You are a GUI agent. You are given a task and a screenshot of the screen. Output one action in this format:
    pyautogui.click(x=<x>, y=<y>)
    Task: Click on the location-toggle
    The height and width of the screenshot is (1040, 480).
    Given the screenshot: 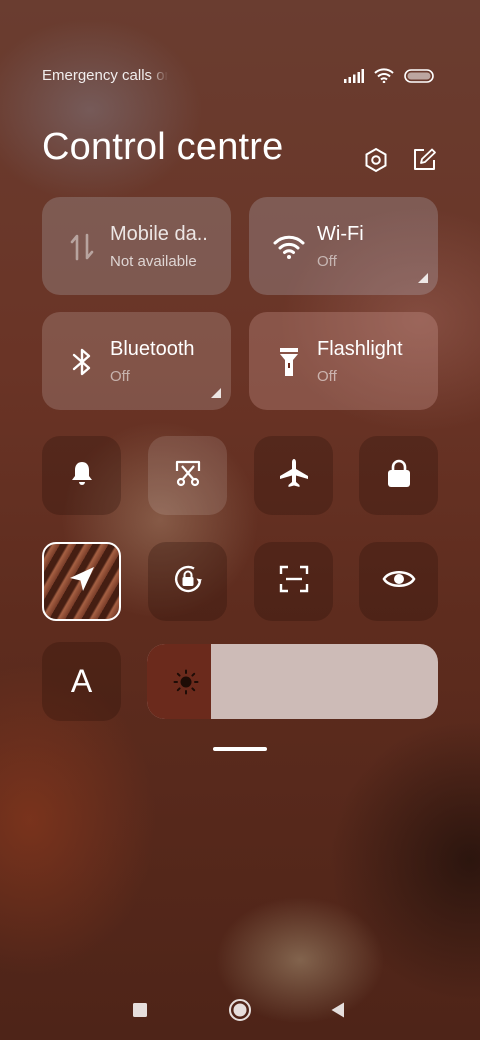 What is the action you would take?
    pyautogui.click(x=81, y=581)
    